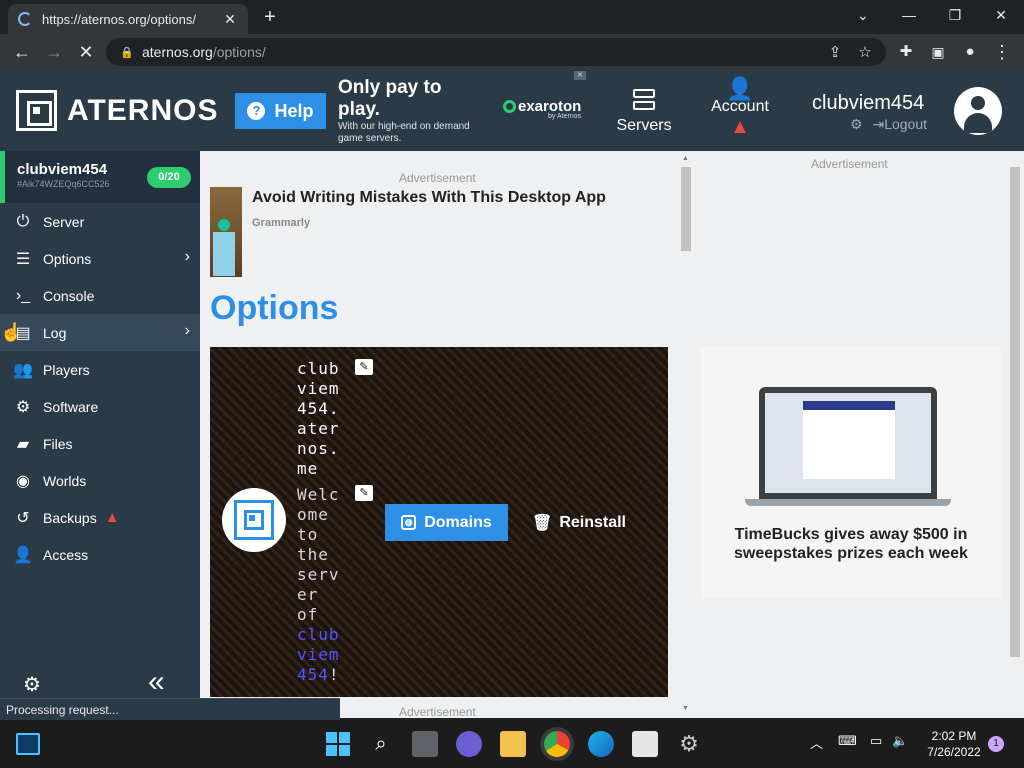 The height and width of the screenshot is (768, 1024). What do you see at coordinates (685, 158) in the screenshot?
I see `scroll-up-icon: ▲` at bounding box center [685, 158].